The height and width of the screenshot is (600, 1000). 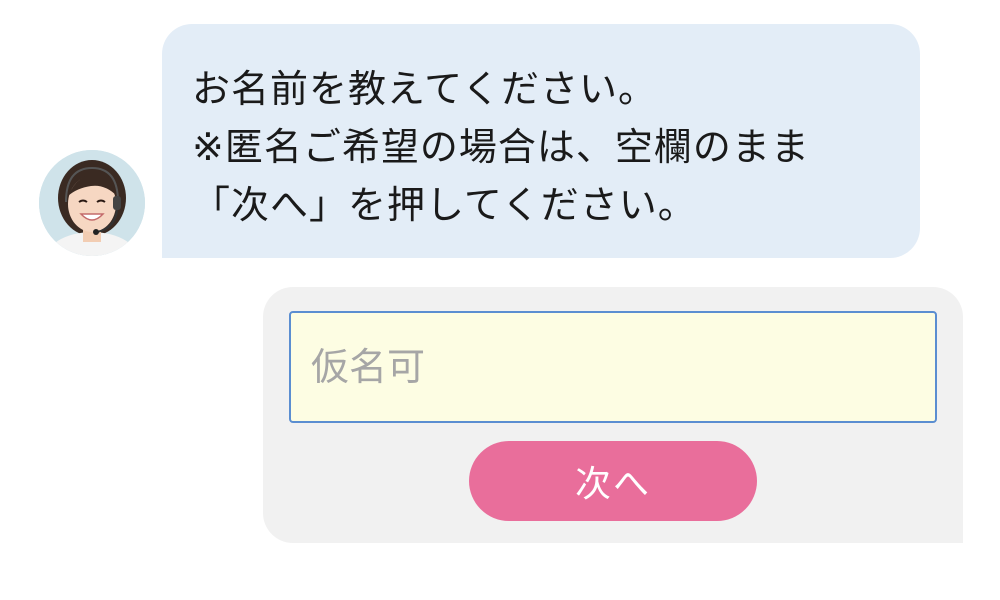 What do you see at coordinates (501, 147) in the screenshot?
I see `message-line: ※匿名ご希望の場合は、空欄のまま` at bounding box center [501, 147].